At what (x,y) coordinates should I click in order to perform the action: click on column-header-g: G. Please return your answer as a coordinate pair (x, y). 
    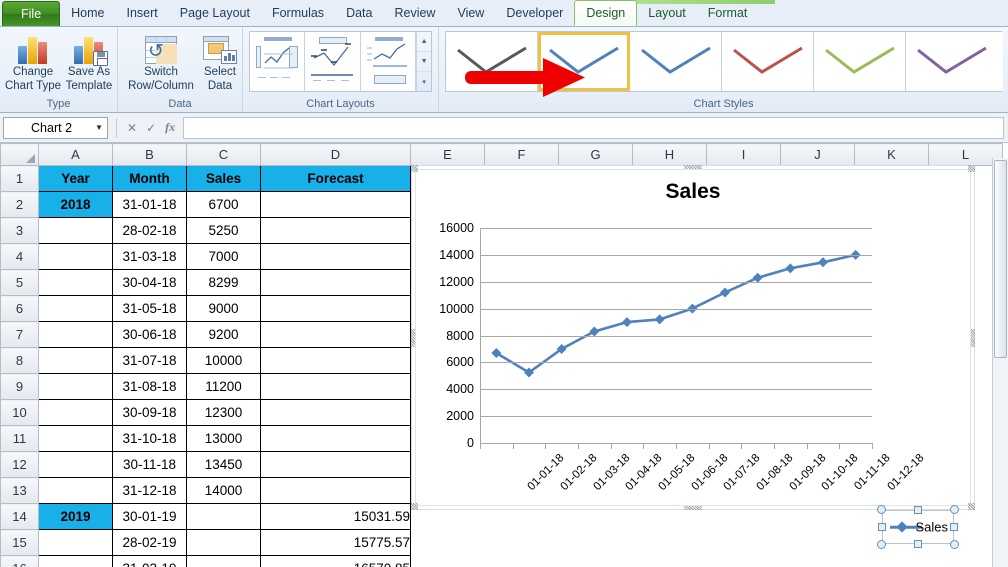
    Looking at the image, I should click on (595, 154).